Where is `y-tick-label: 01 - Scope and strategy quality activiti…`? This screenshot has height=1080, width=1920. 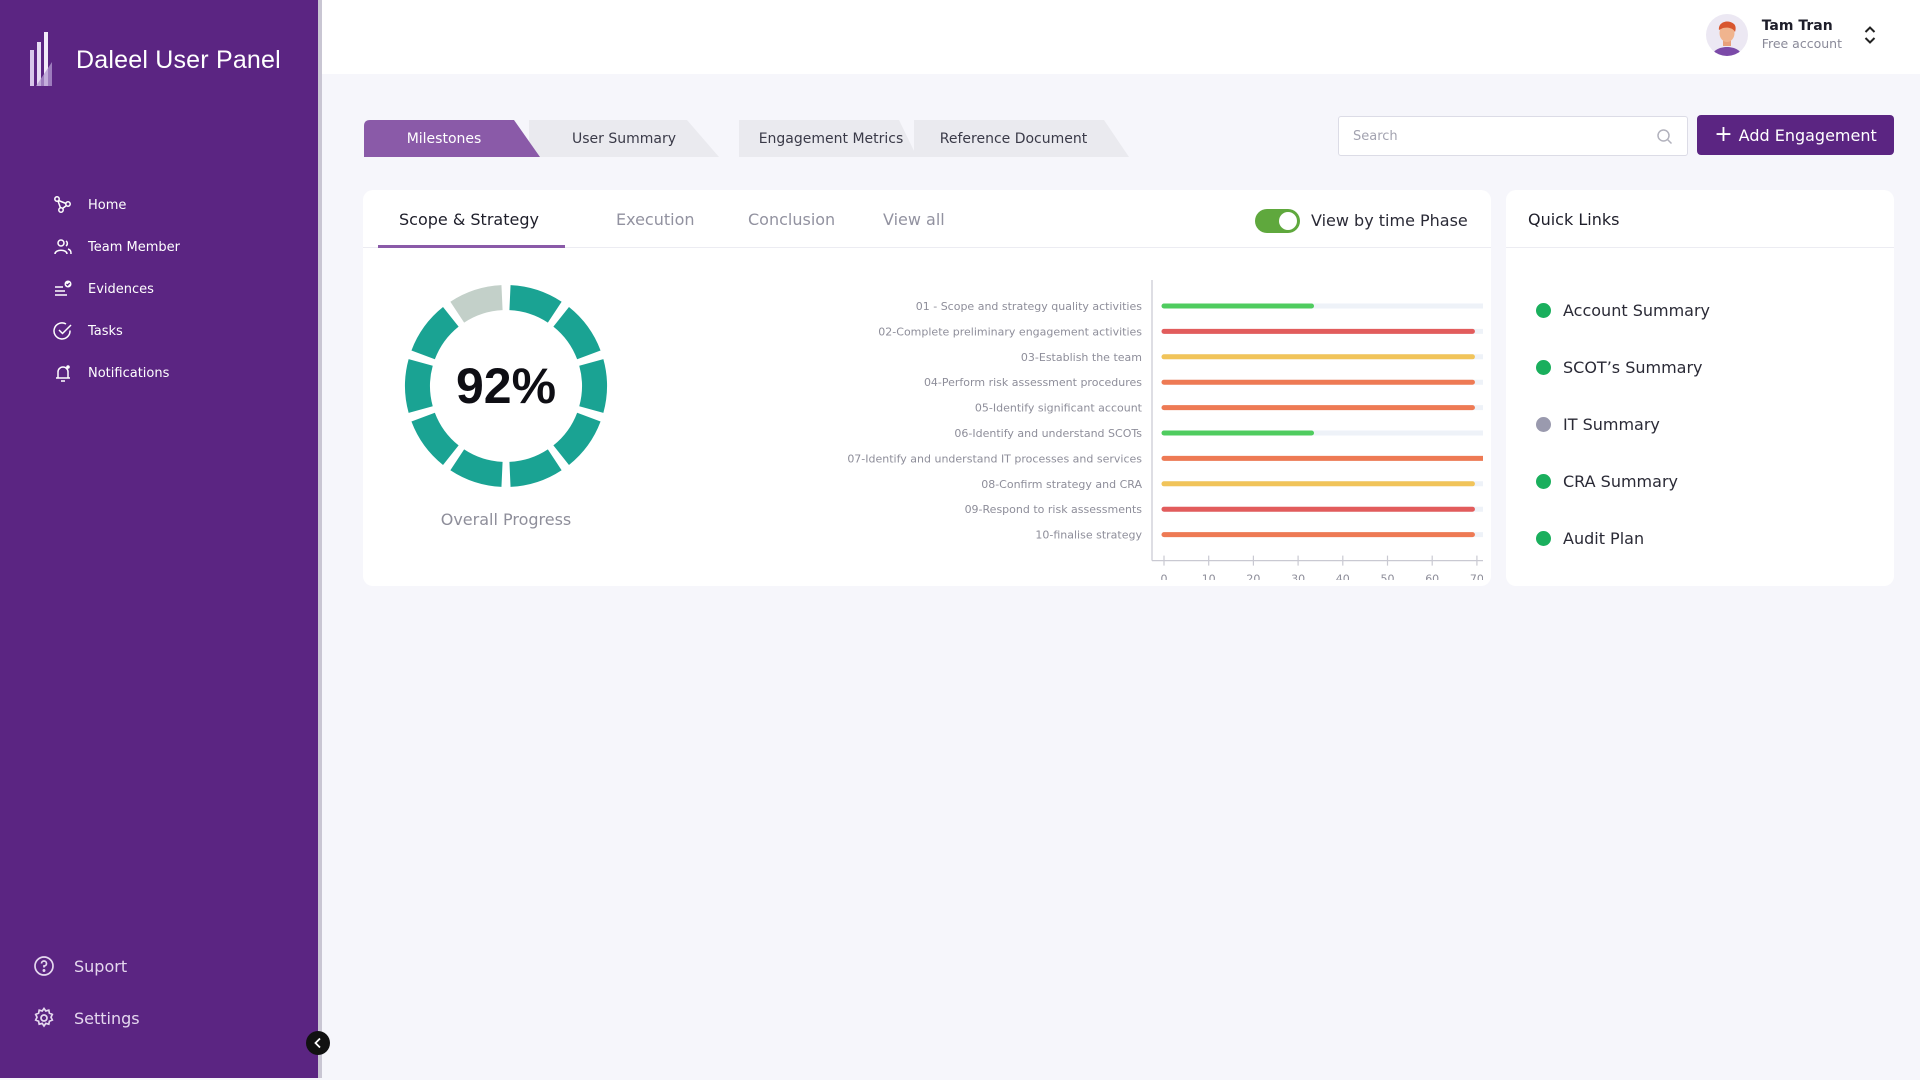
y-tick-label: 01 - Scope and strategy quality activiti… is located at coordinates (1029, 306).